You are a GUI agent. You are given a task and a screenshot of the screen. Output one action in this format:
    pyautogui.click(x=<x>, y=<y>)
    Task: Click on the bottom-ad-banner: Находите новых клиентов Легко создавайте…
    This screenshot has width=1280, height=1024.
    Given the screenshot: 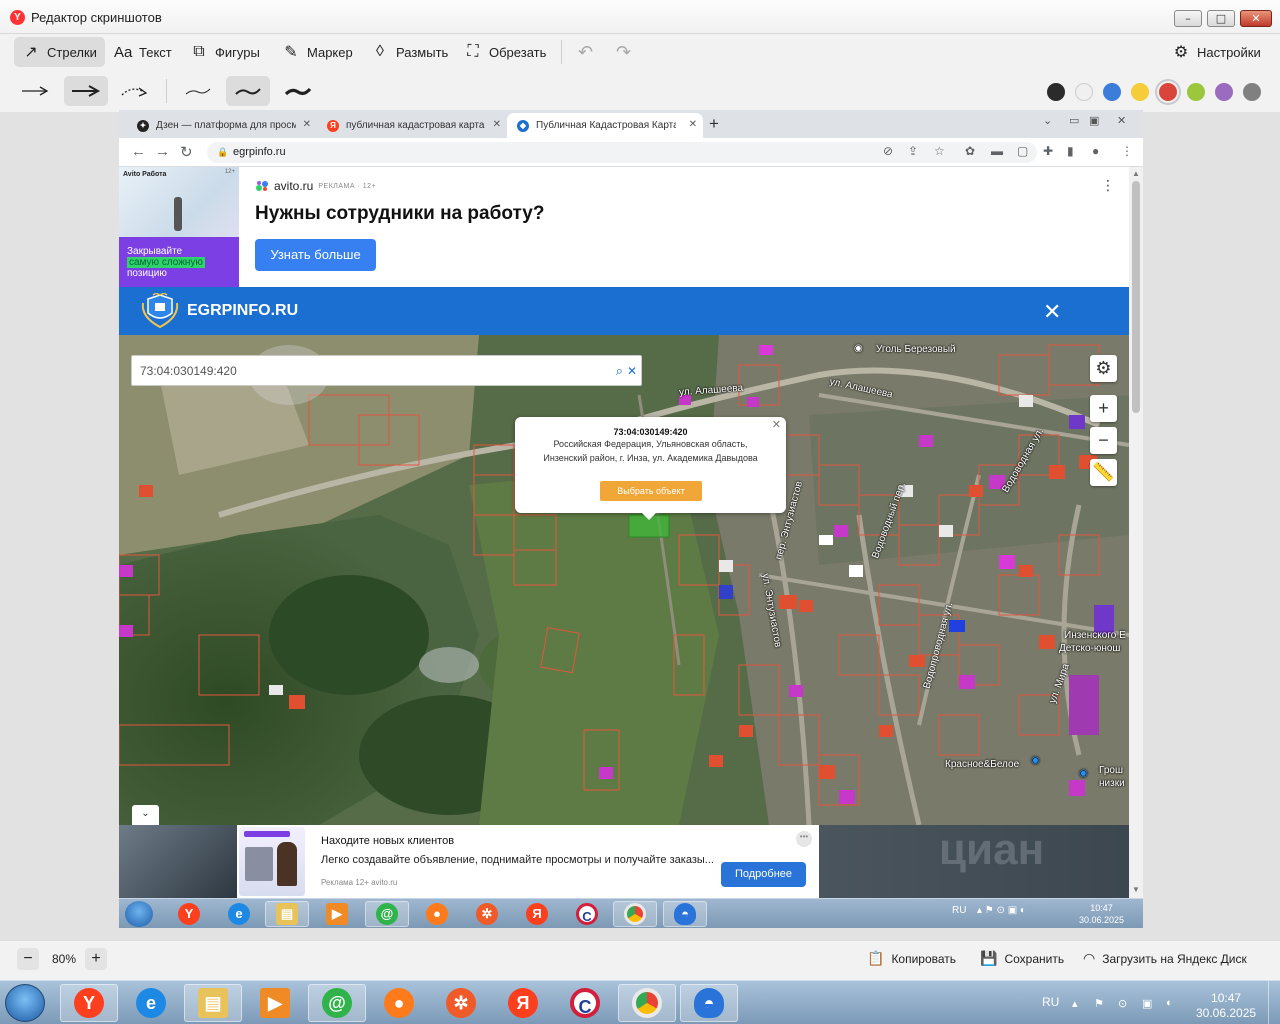 What is the action you would take?
    pyautogui.click(x=624, y=861)
    